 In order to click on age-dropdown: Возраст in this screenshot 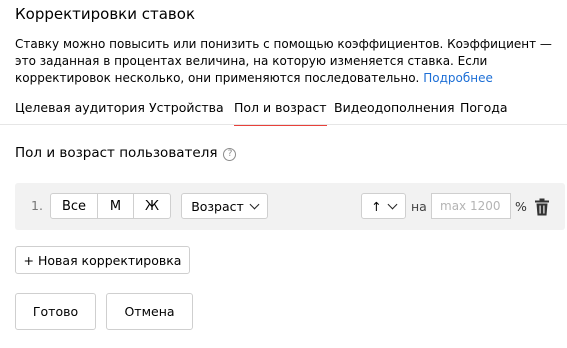, I will do `click(224, 206)`.